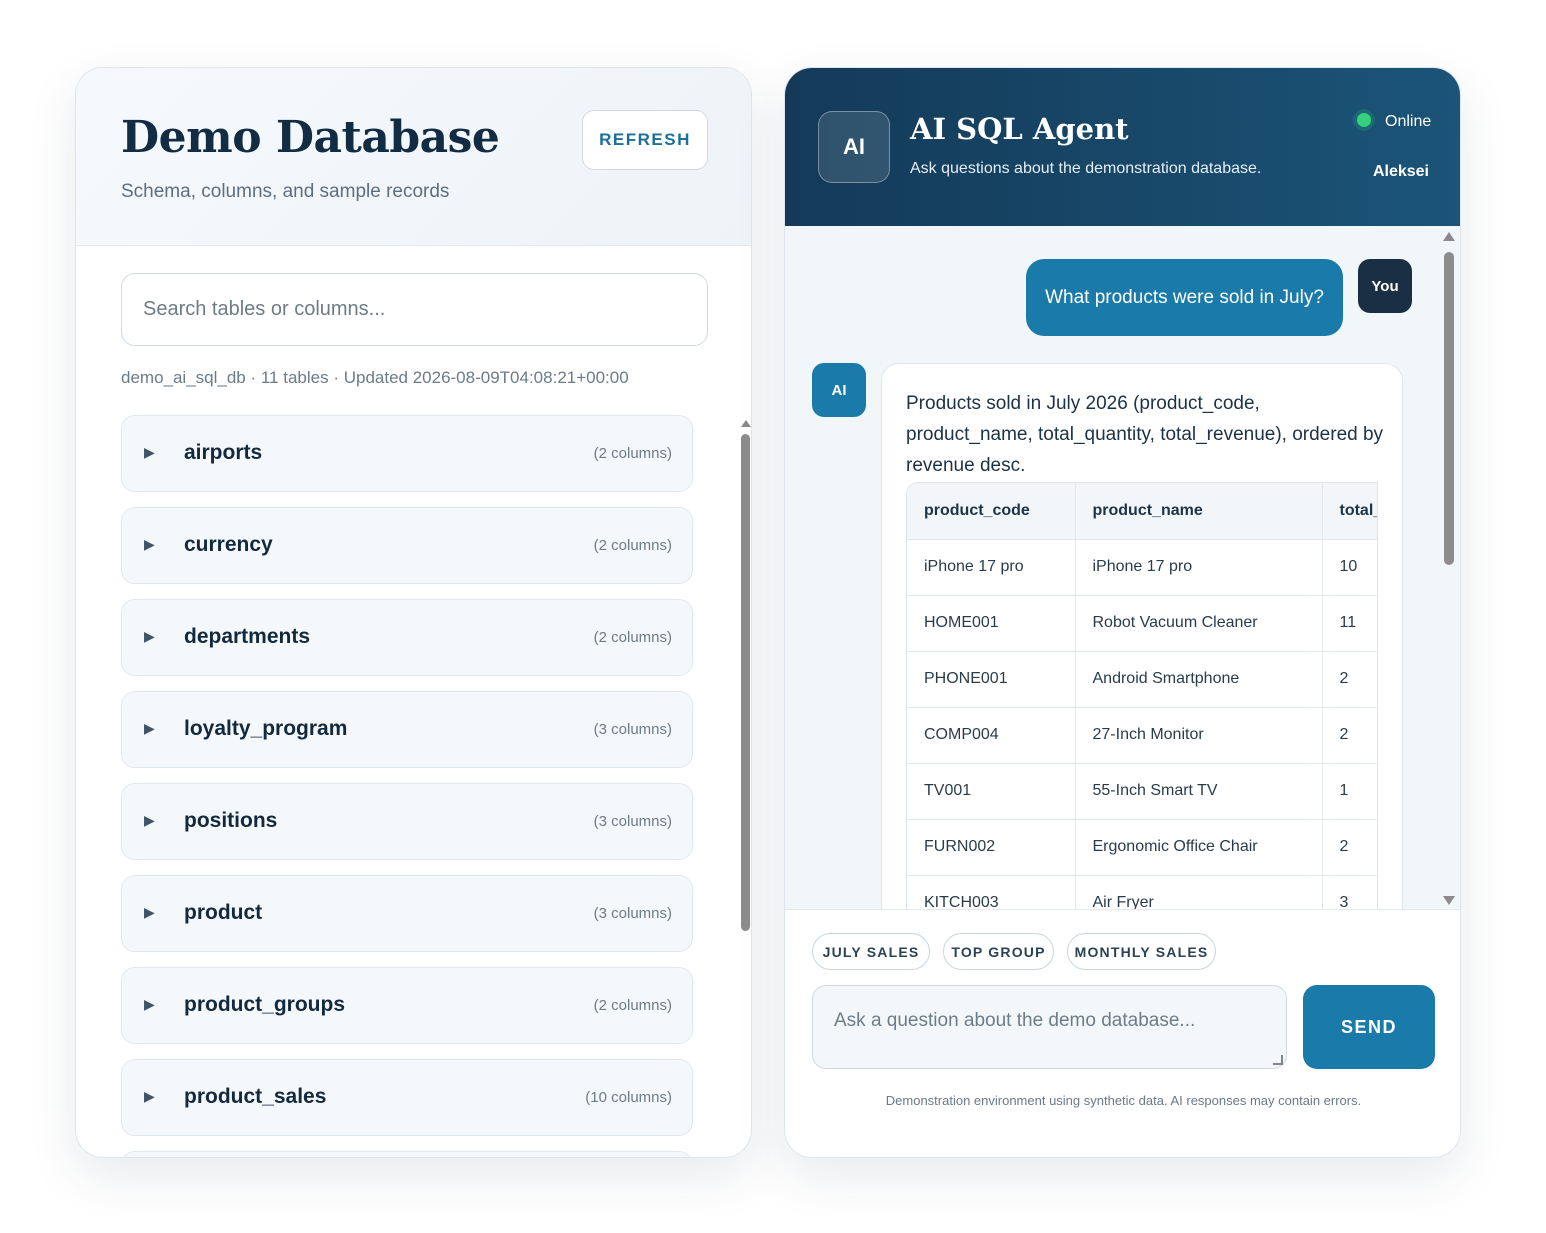 This screenshot has width=1546, height=1233. What do you see at coordinates (1449, 900) in the screenshot?
I see `scroll-down-icon` at bounding box center [1449, 900].